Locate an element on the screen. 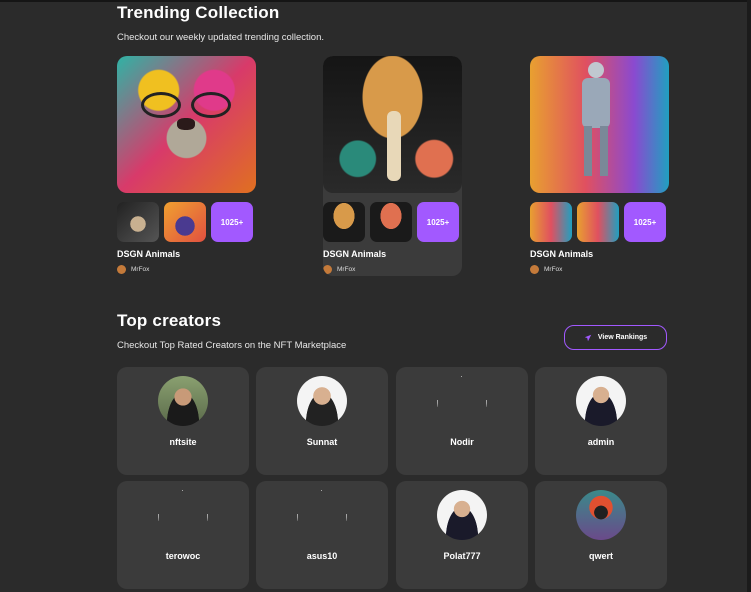 The width and height of the screenshot is (751, 592). collection-card-1: 1025+ DSGN Animals MrFox is located at coordinates (186, 165).